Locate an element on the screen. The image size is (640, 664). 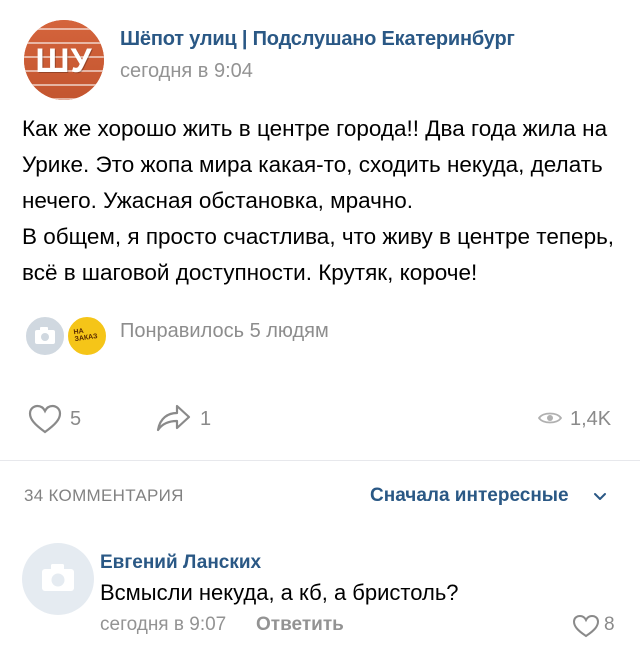
share-count: 1 is located at coordinates (206, 419).